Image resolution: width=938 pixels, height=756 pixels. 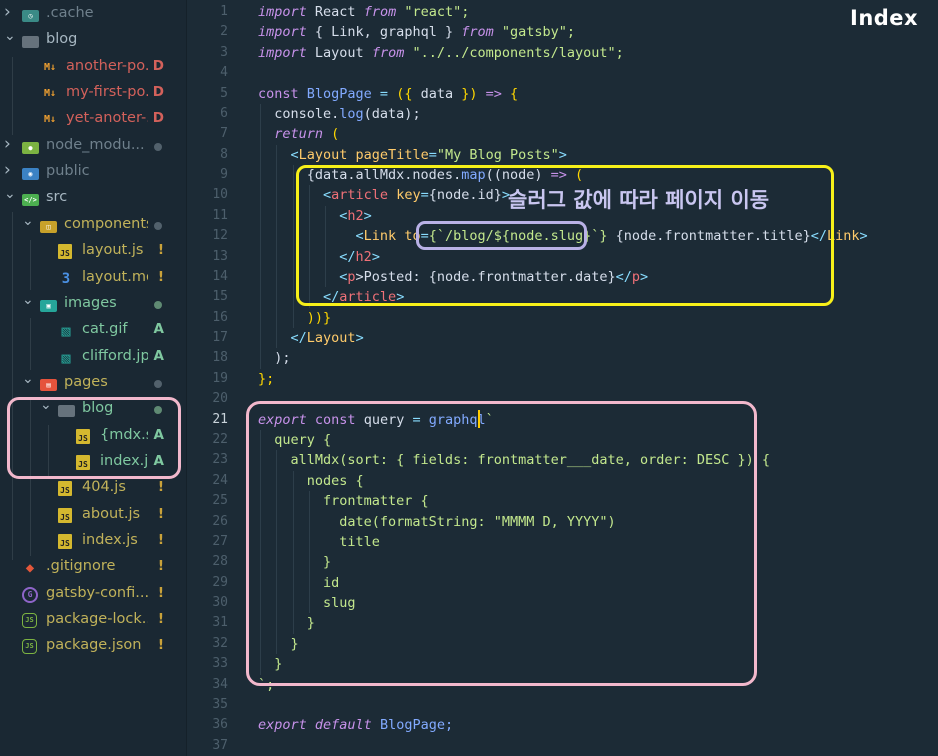 What do you see at coordinates (278, 93) in the screenshot?
I see `code-token: const` at bounding box center [278, 93].